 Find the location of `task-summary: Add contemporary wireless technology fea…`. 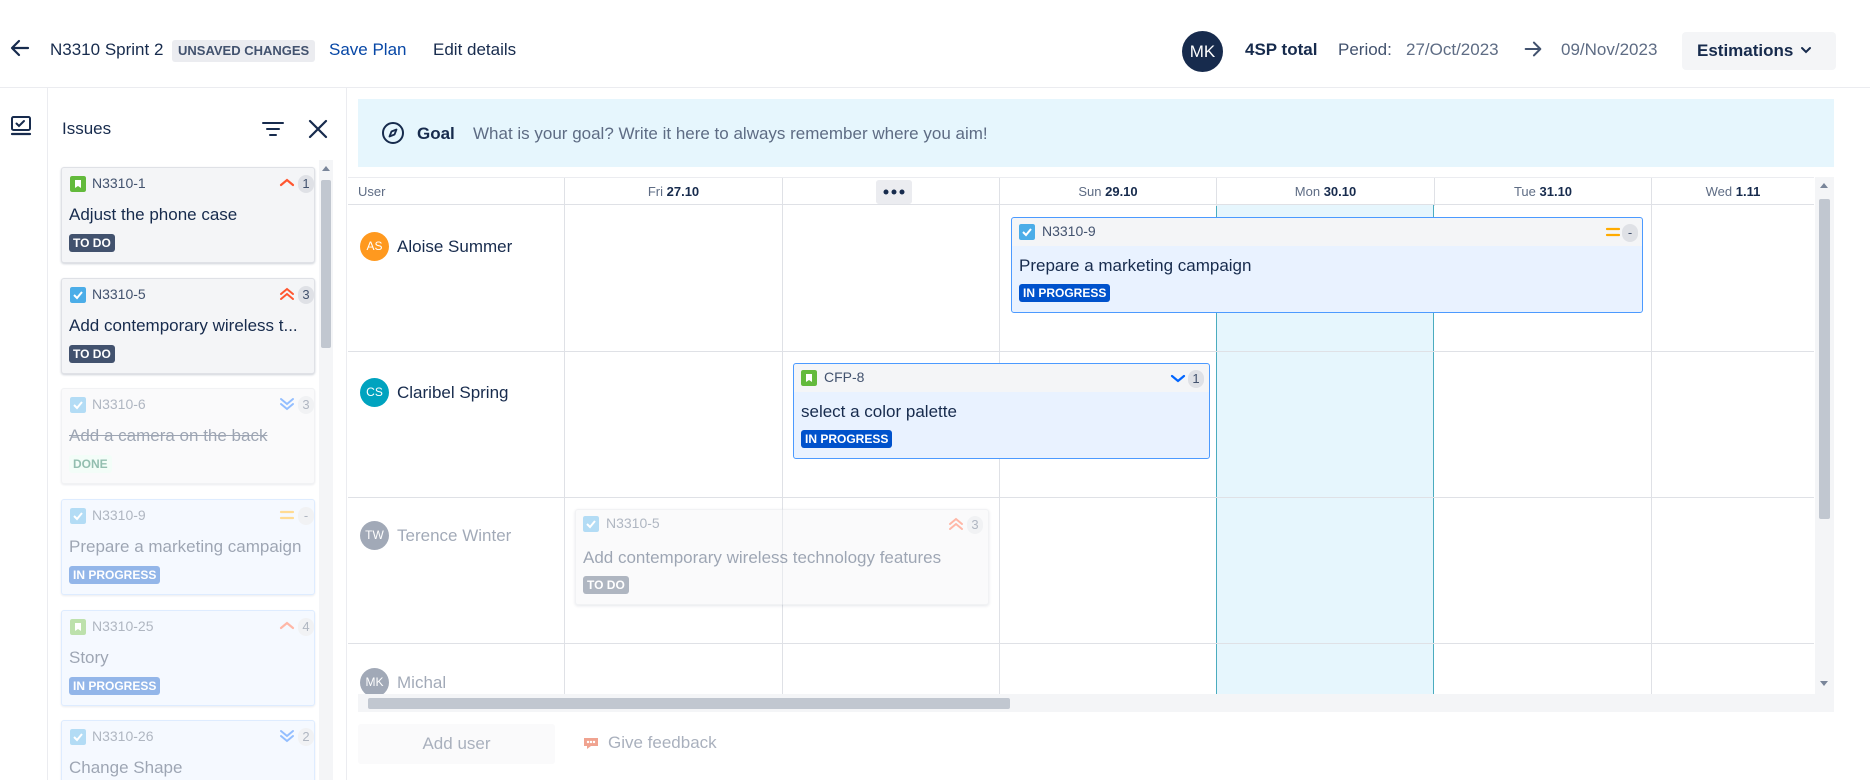

task-summary: Add contemporary wireless technology fea… is located at coordinates (762, 557).